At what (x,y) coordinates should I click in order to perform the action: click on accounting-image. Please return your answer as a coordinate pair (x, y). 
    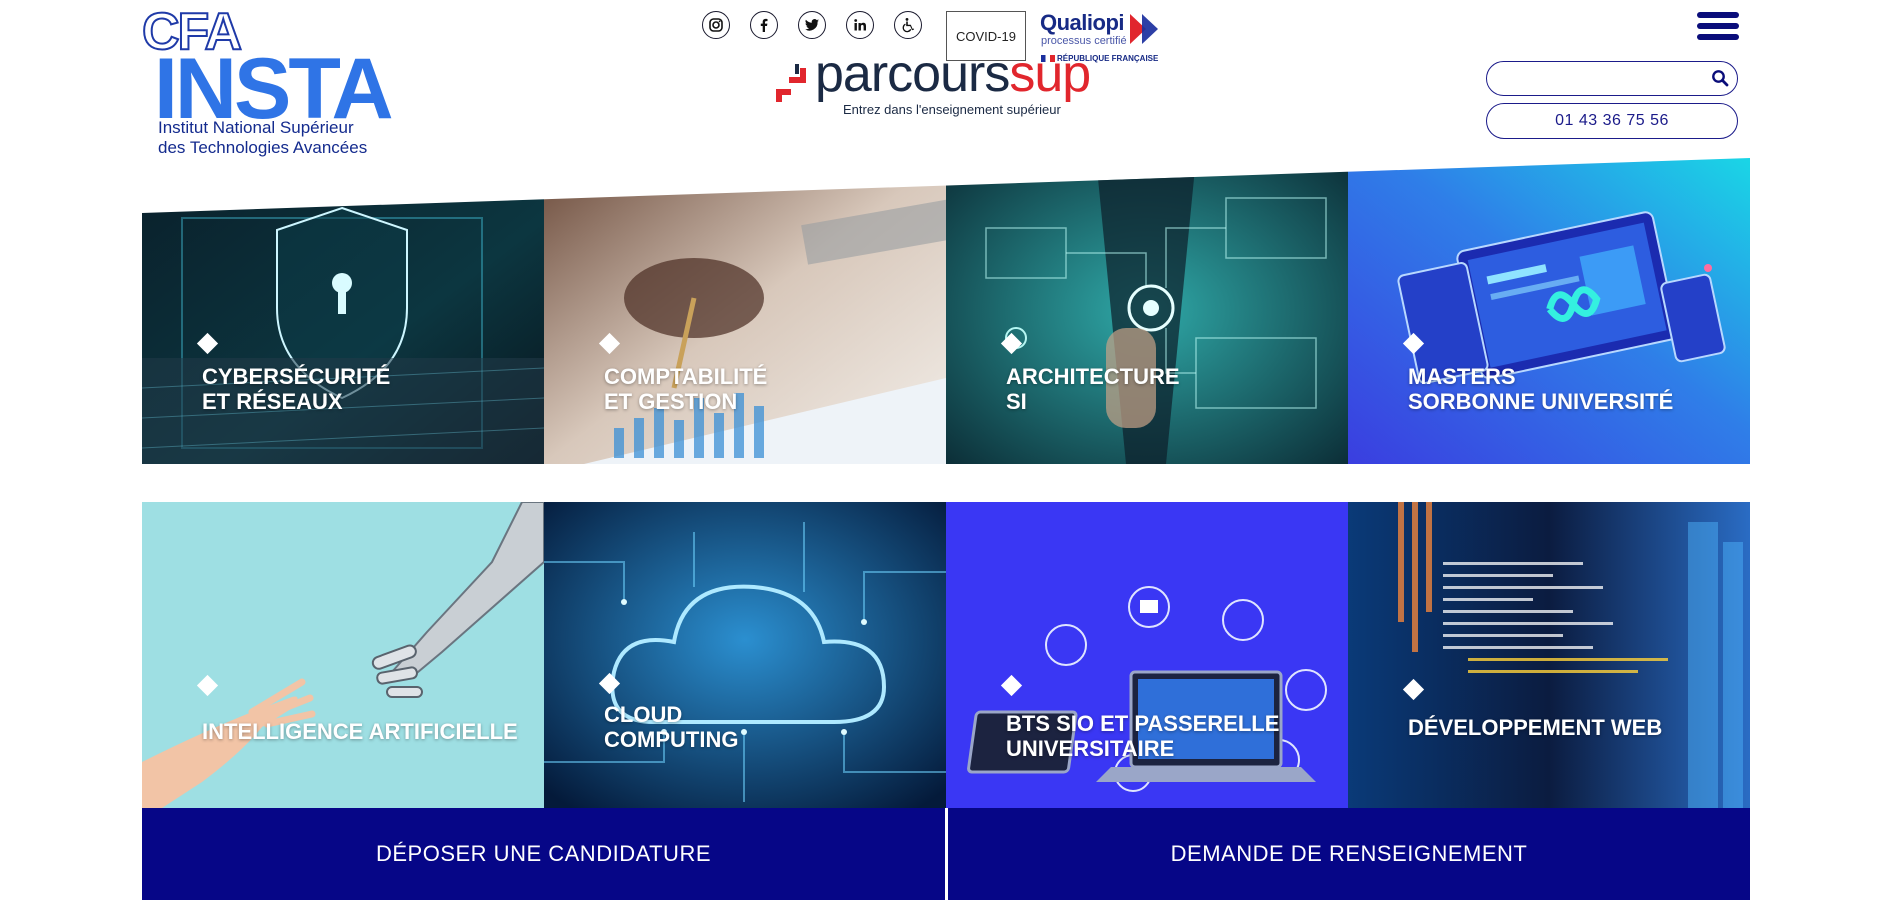
    Looking at the image, I should click on (745, 311).